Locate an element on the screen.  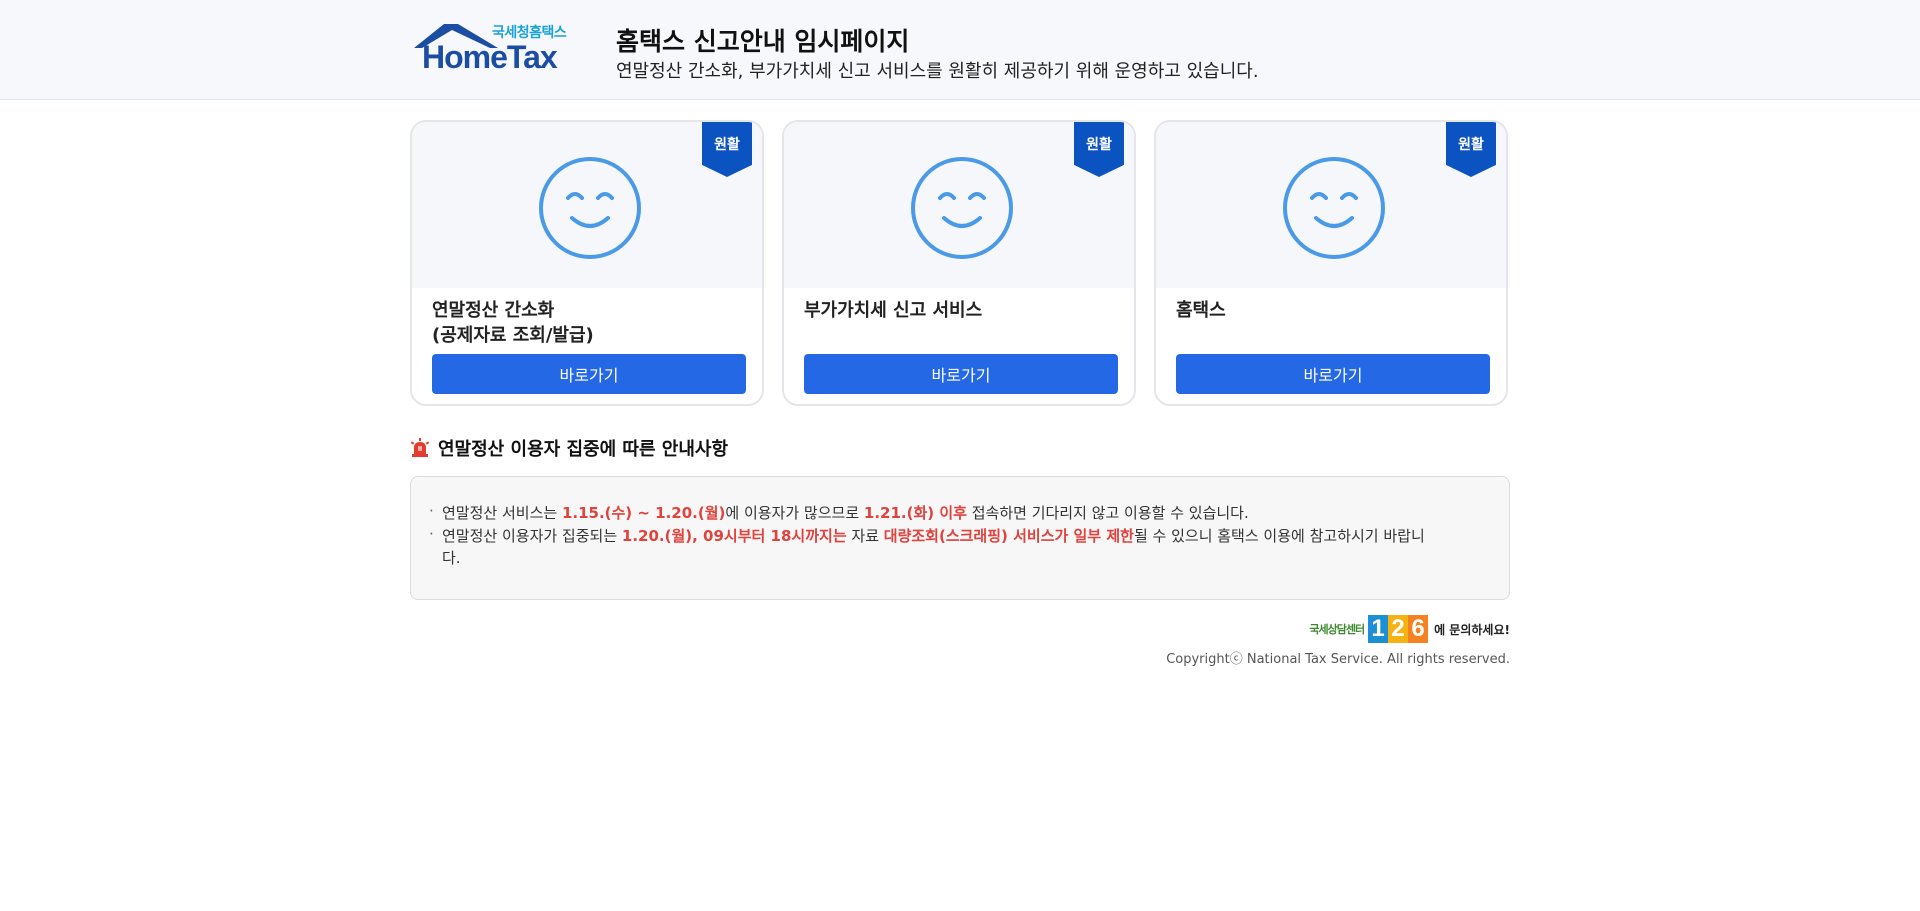
service-card-year-end: 원활 연말정산 간소화 (공제자료 조회/발급) 바로가기 is located at coordinates (587, 263).